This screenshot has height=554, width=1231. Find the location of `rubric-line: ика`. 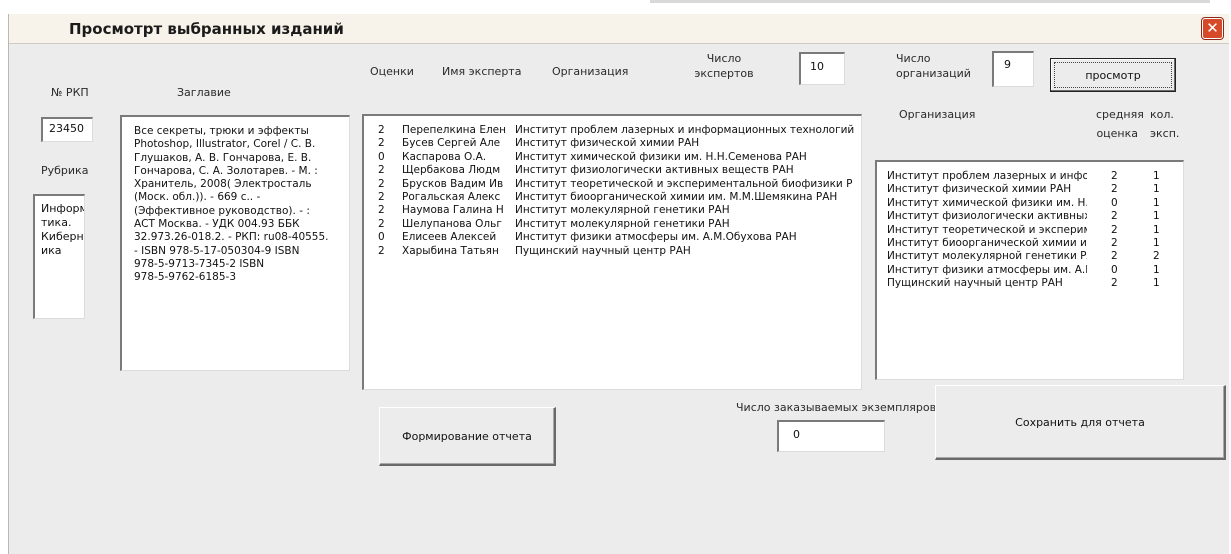

rubric-line: ика is located at coordinates (51, 250).